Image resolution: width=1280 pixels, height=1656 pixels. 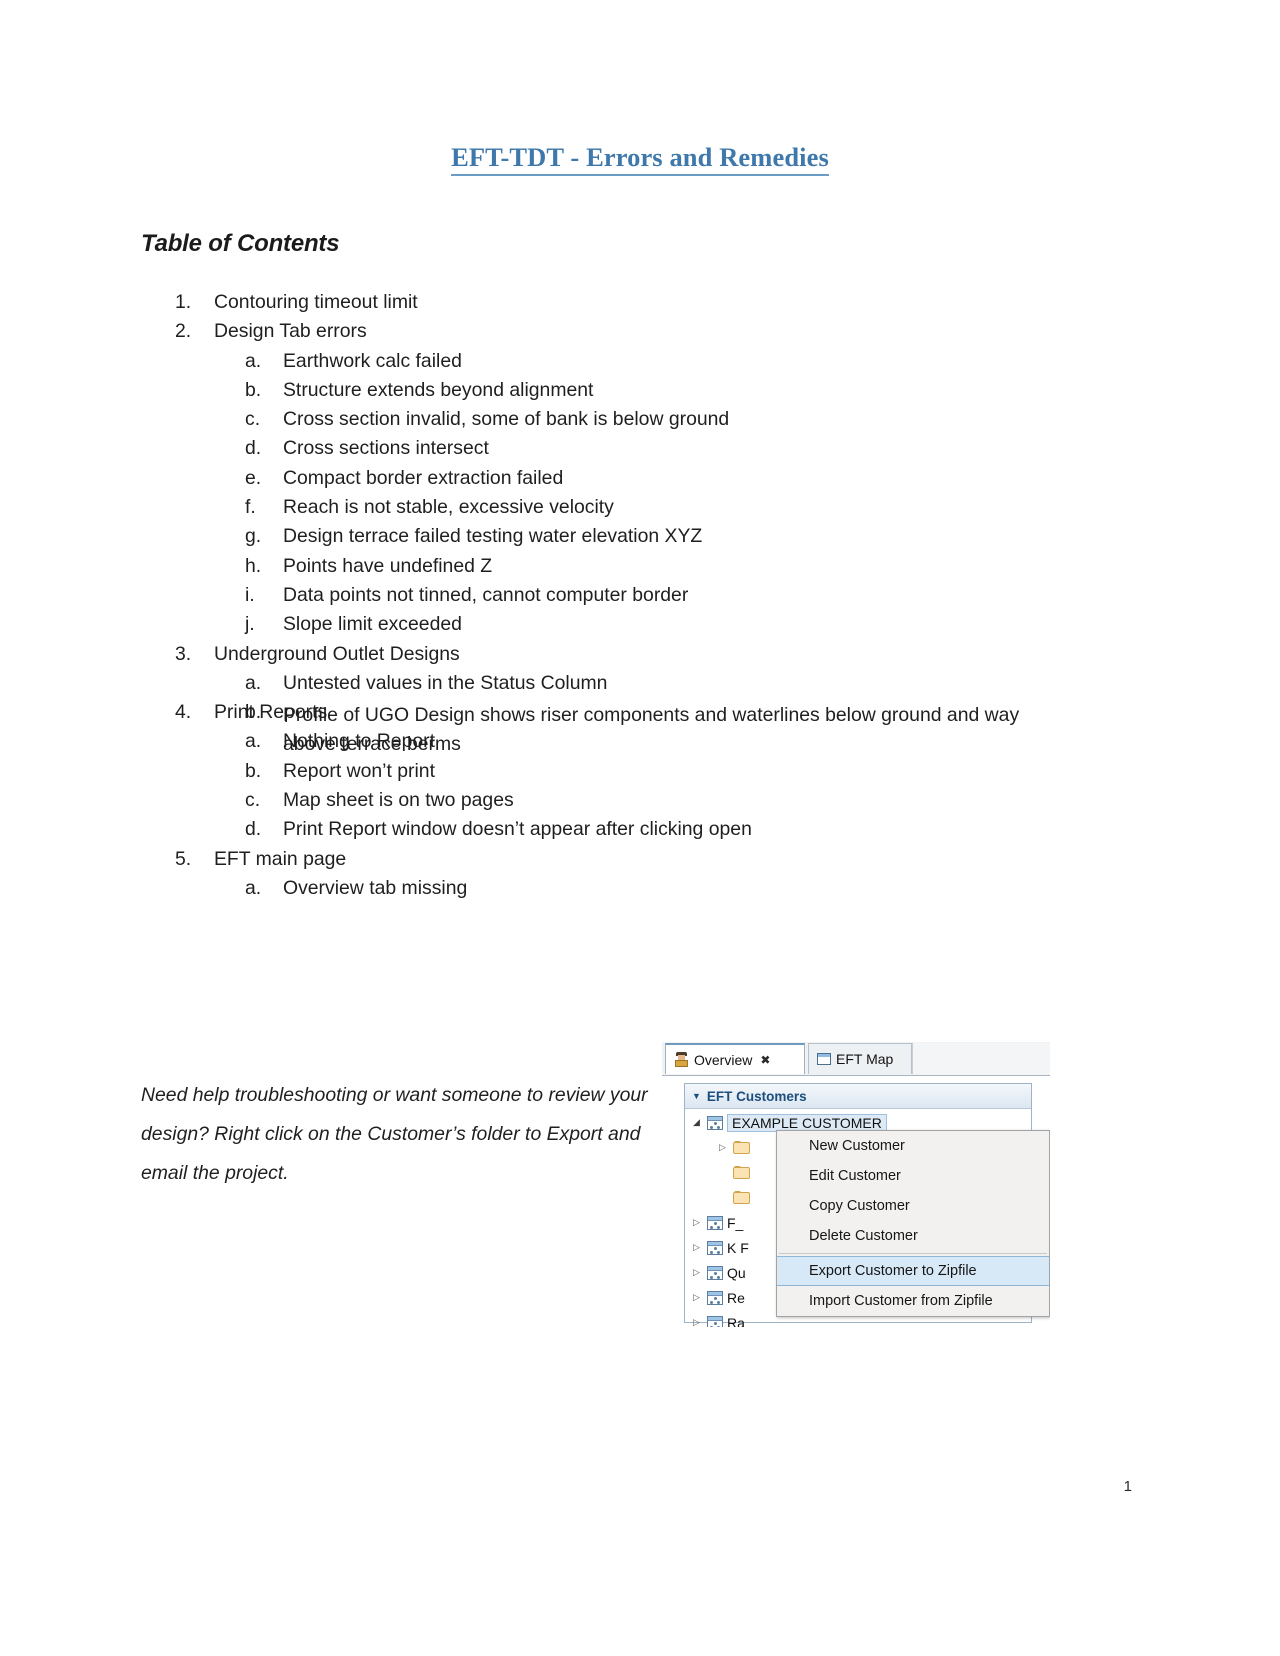 What do you see at coordinates (640, 481) in the screenshot?
I see `toc-item: e. Compact border extraction failed` at bounding box center [640, 481].